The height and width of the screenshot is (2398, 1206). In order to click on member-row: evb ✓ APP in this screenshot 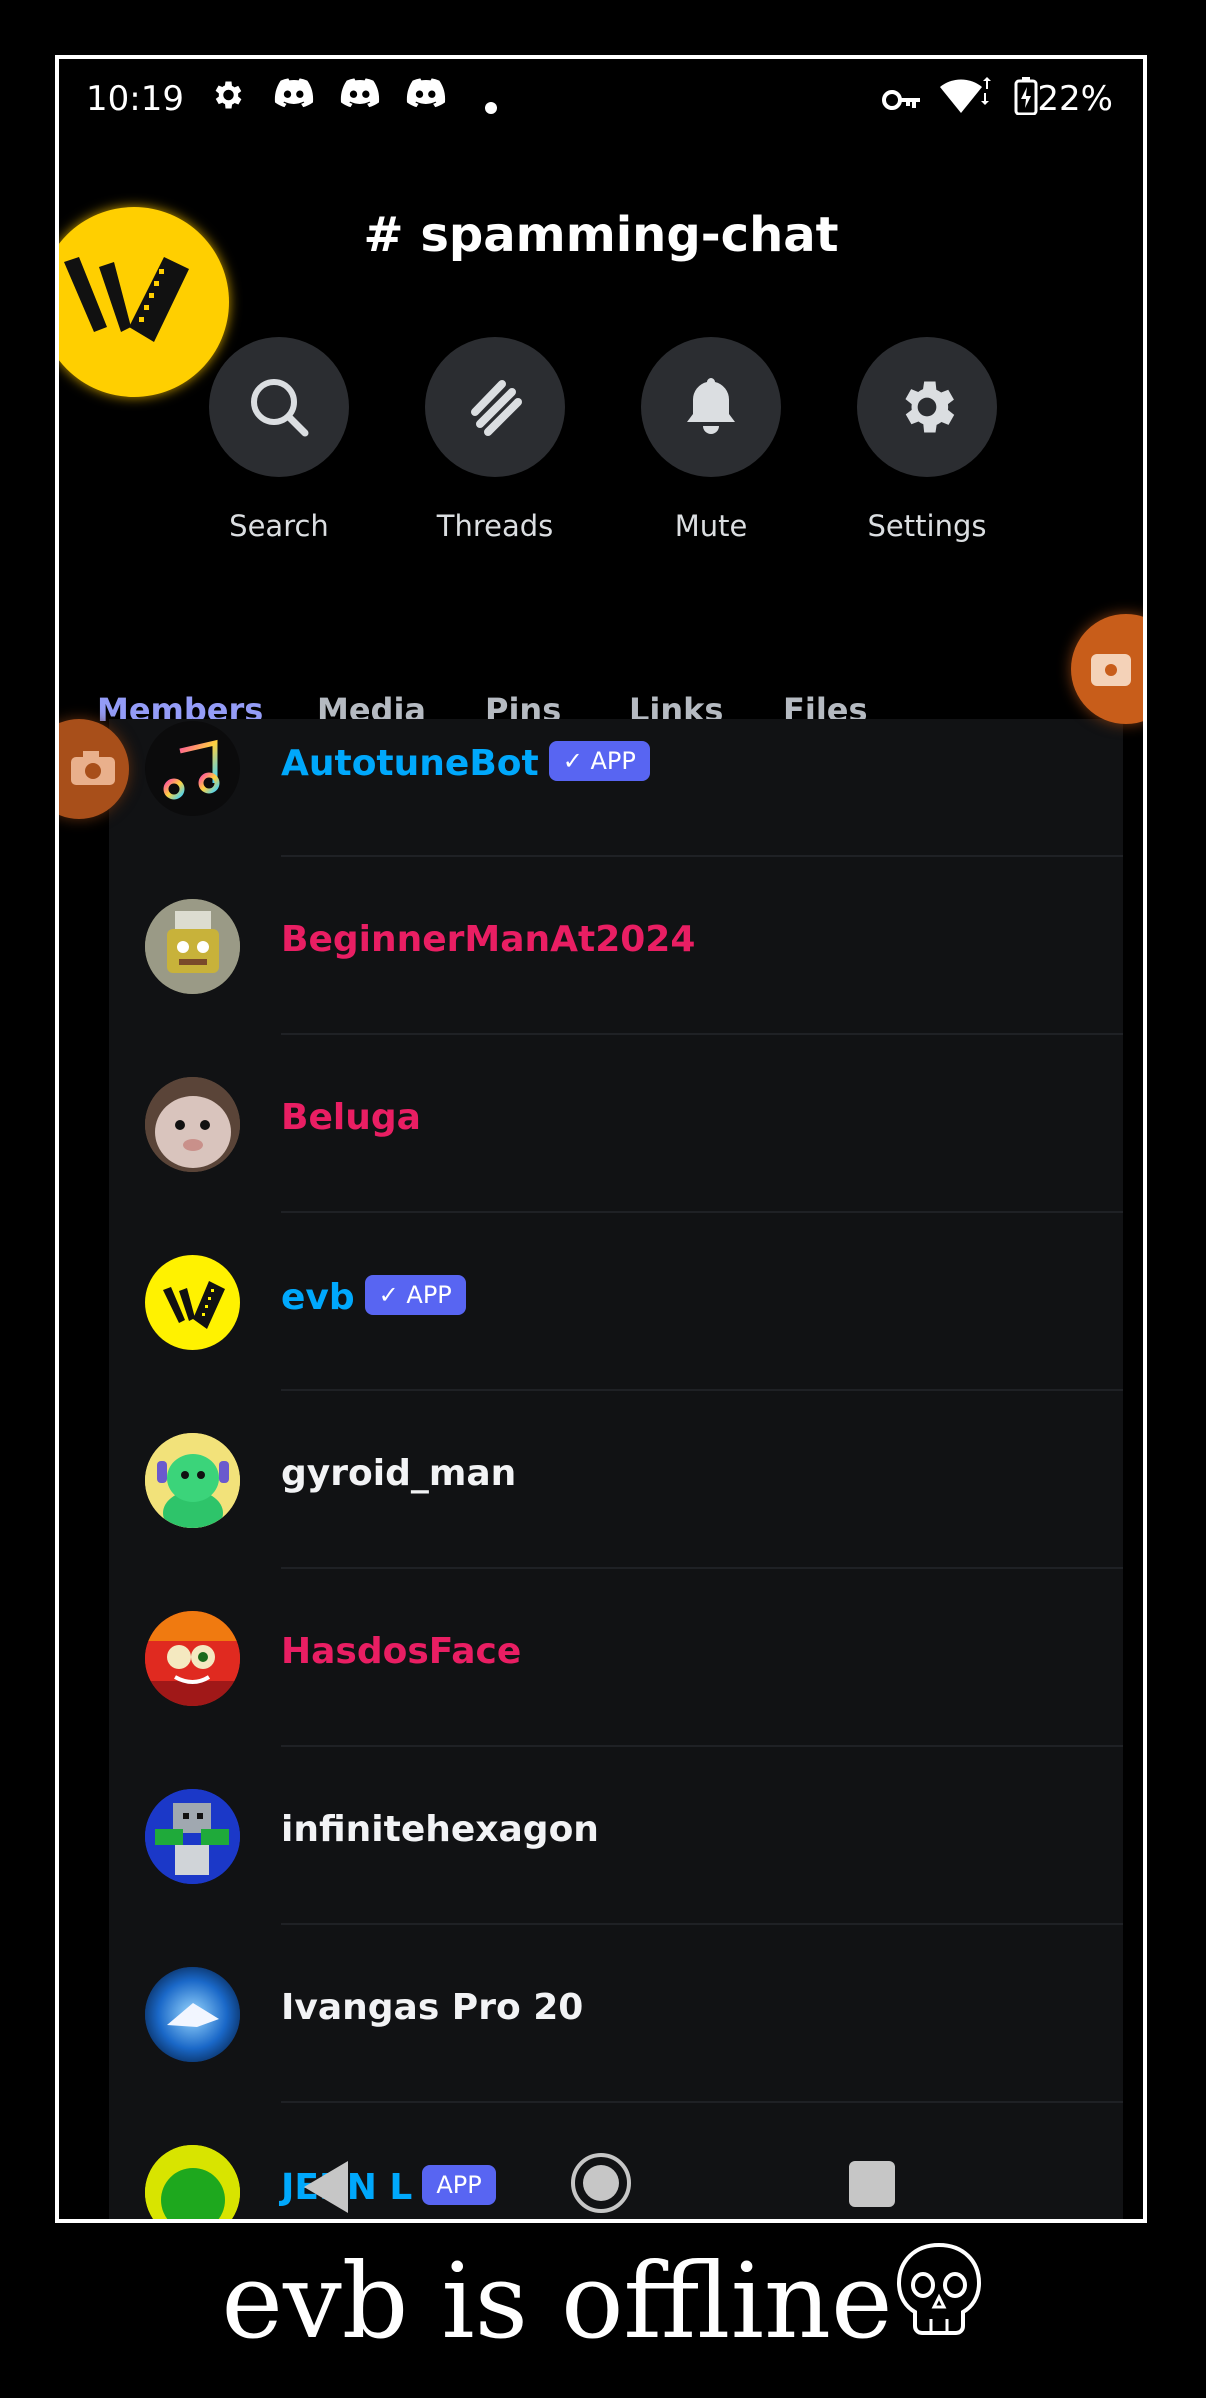, I will do `click(616, 1302)`.